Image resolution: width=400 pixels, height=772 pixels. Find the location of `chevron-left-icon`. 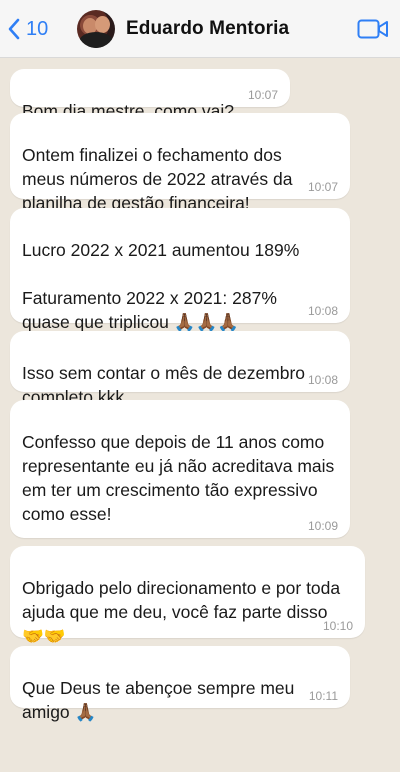

chevron-left-icon is located at coordinates (14, 29).